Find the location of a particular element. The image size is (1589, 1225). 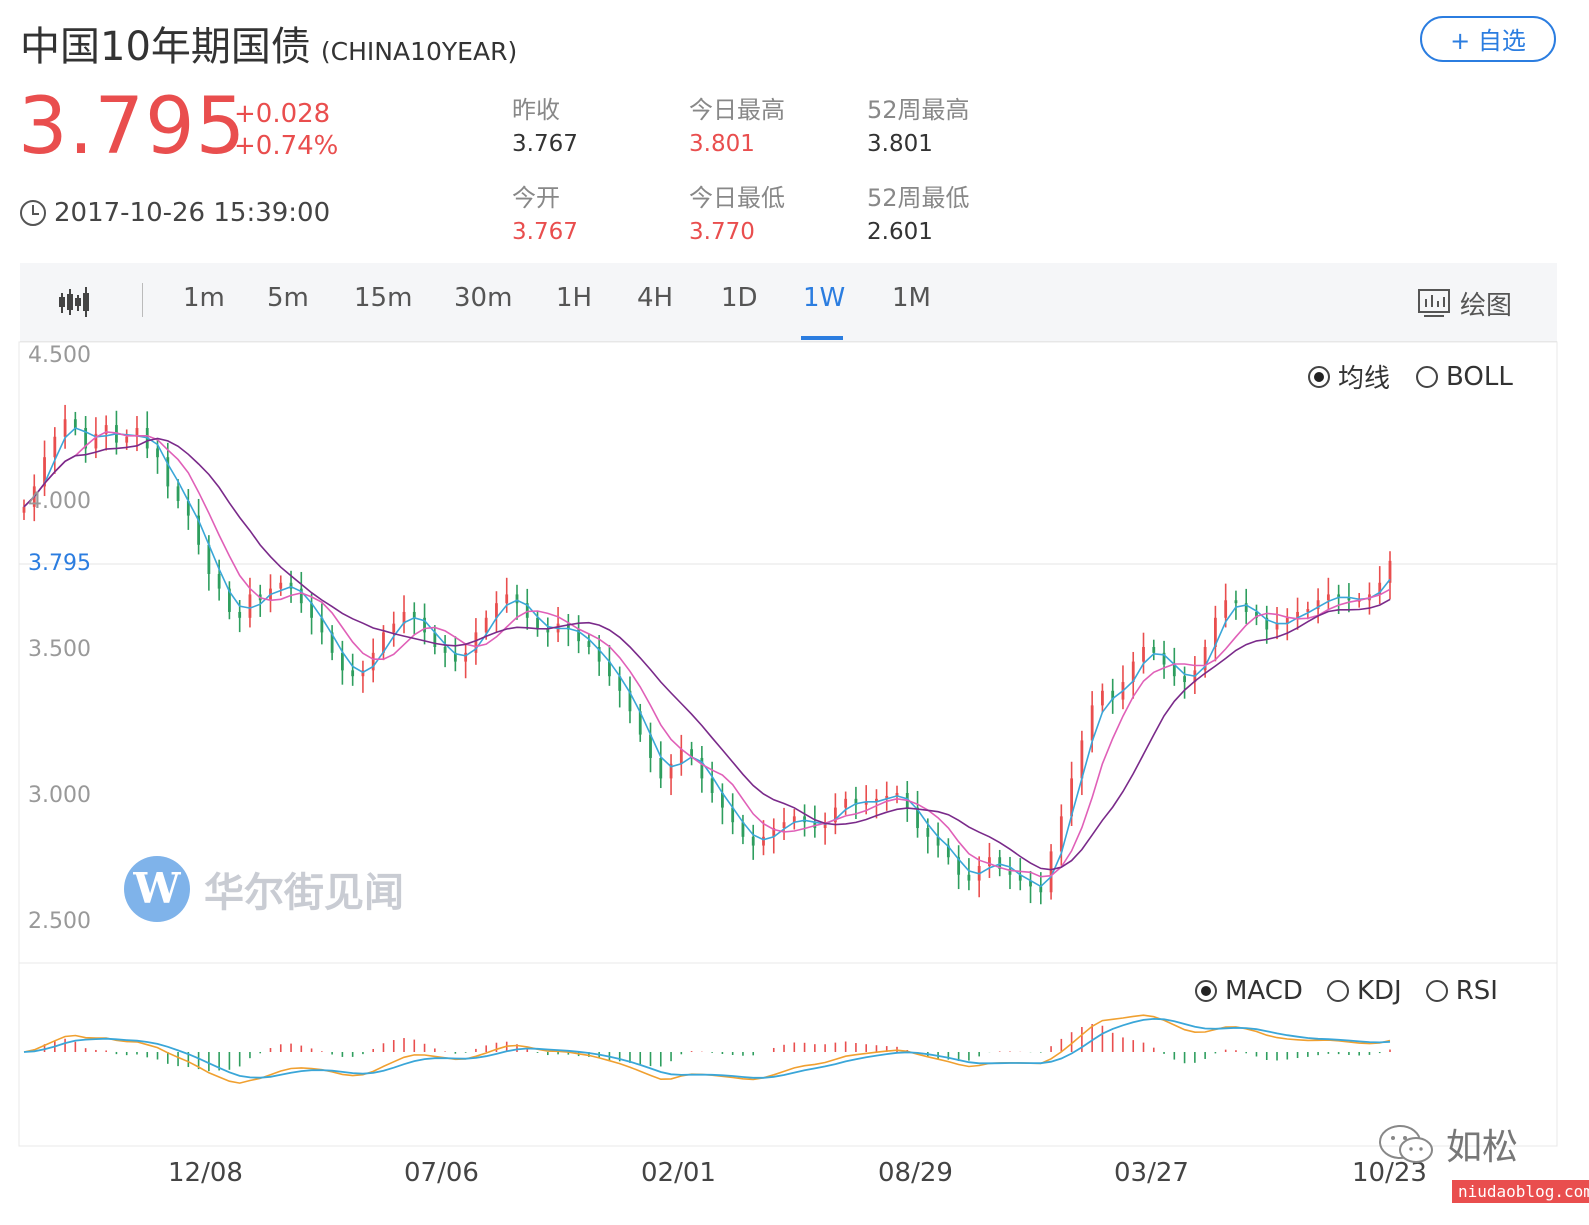

rsi-label: RSI is located at coordinates (1476, 991).